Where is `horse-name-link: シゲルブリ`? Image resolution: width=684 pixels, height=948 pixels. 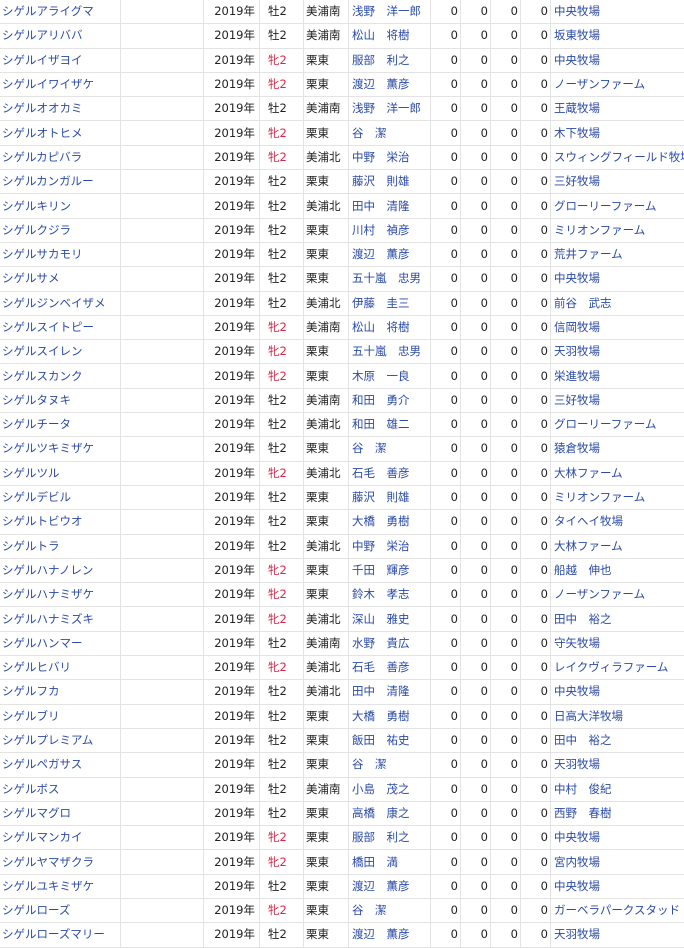 horse-name-link: シゲルブリ is located at coordinates (60, 716).